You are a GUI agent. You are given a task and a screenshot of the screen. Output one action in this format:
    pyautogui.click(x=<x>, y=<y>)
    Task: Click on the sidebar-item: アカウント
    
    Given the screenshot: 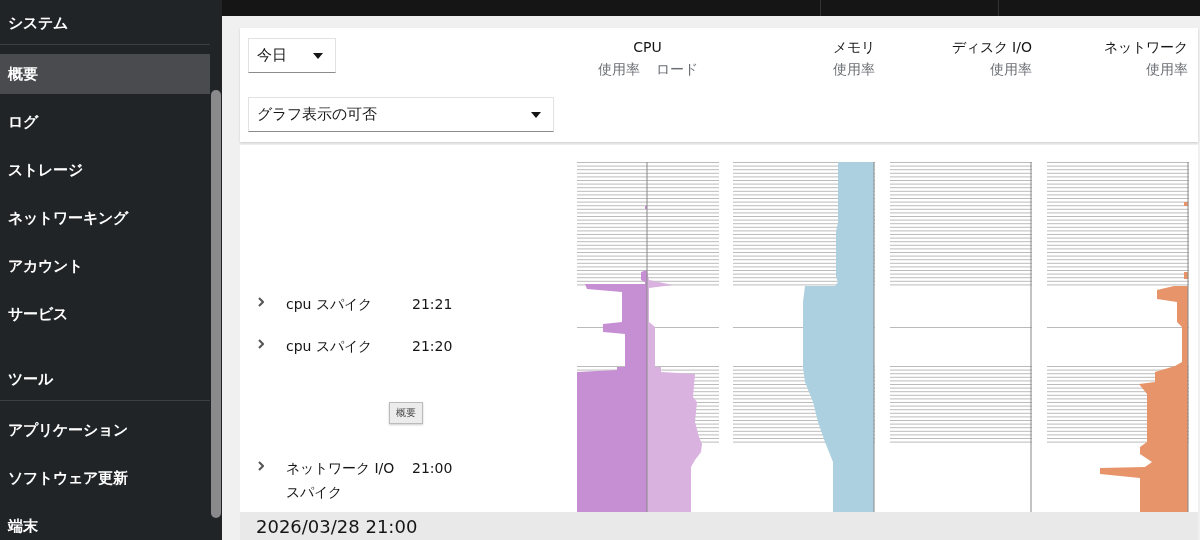 What is the action you would take?
    pyautogui.click(x=105, y=266)
    